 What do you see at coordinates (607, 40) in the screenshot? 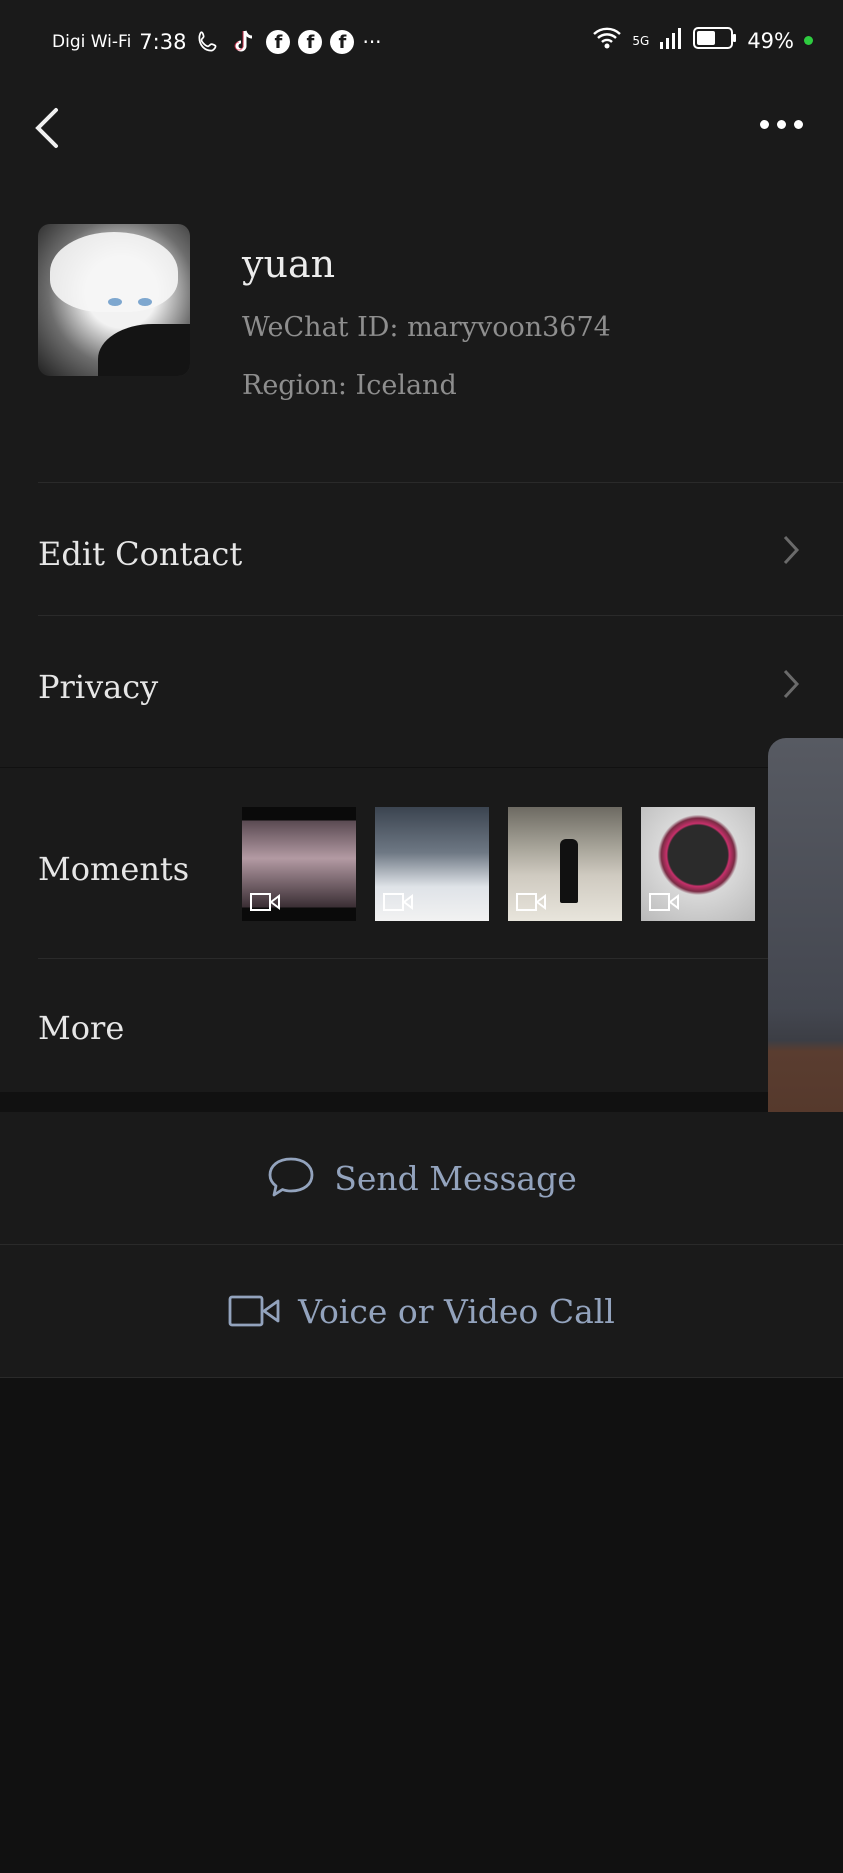
I see `wifi-icon` at bounding box center [607, 40].